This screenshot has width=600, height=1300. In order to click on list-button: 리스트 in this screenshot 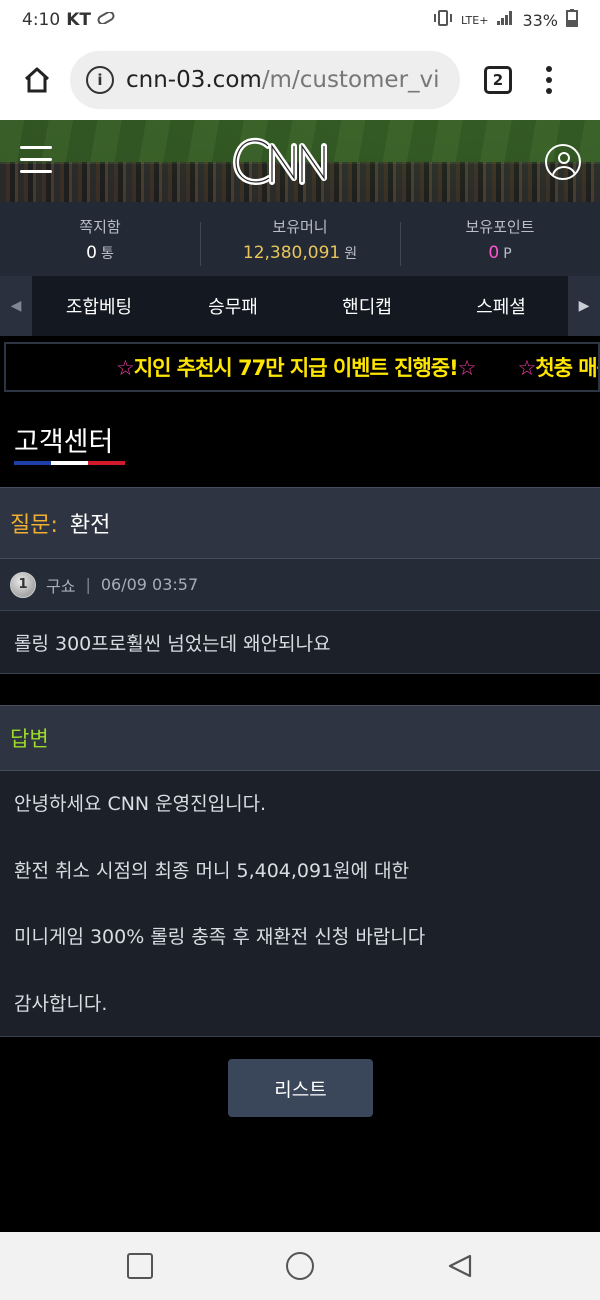, I will do `click(300, 1088)`.